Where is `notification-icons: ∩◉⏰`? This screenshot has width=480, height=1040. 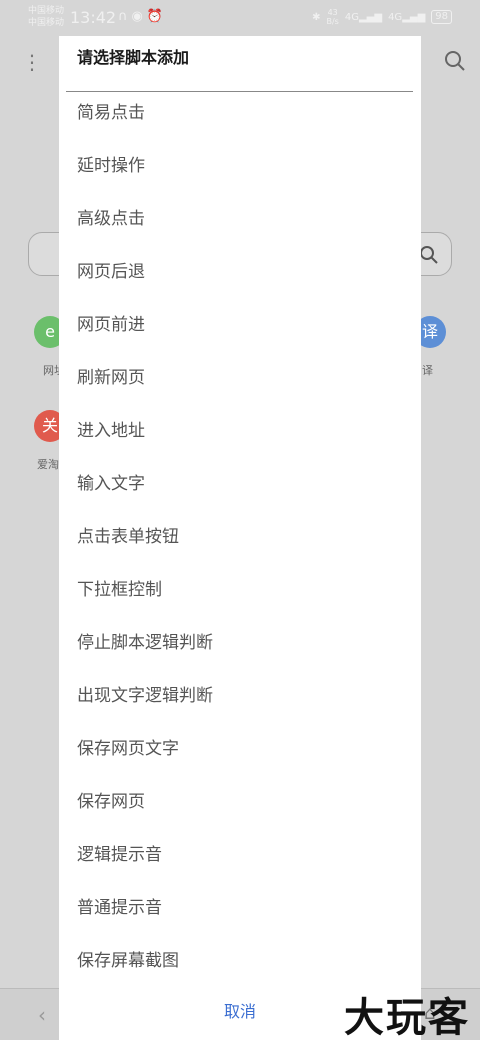
notification-icons: ∩◉⏰ is located at coordinates (142, 16).